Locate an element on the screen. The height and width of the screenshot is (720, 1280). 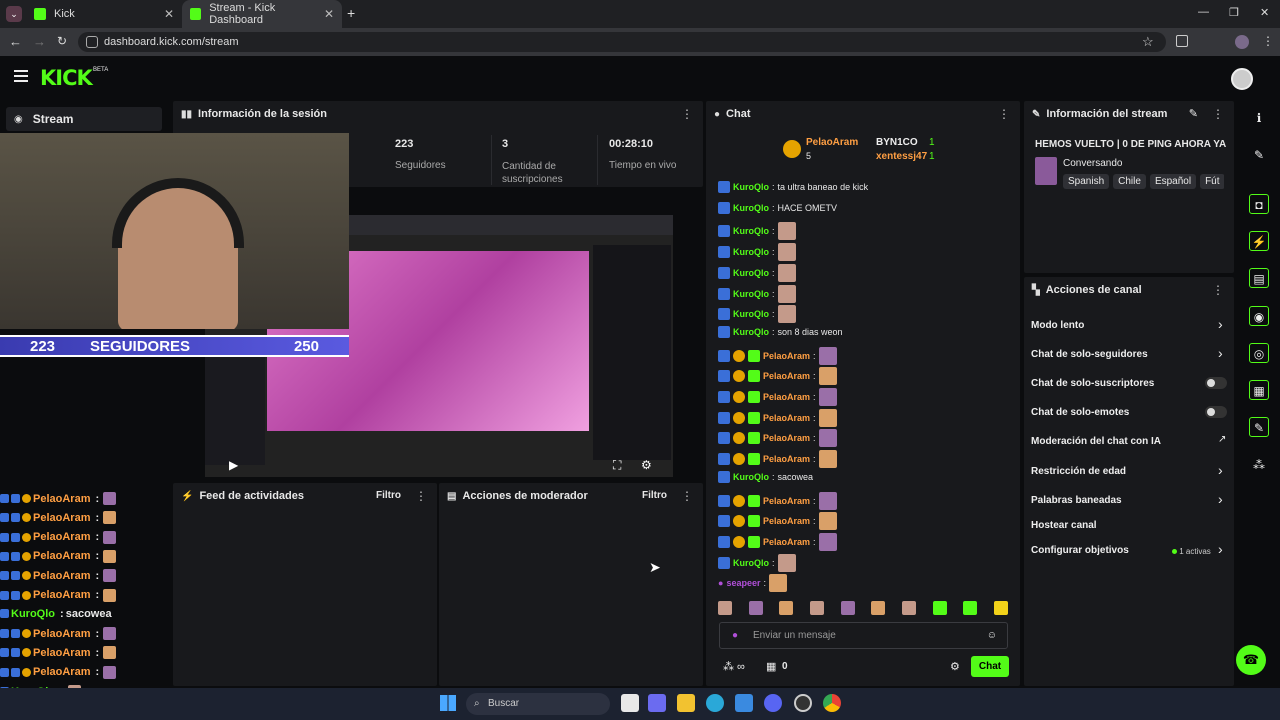
chat-icon: ◉ is located at coordinates (1259, 316).